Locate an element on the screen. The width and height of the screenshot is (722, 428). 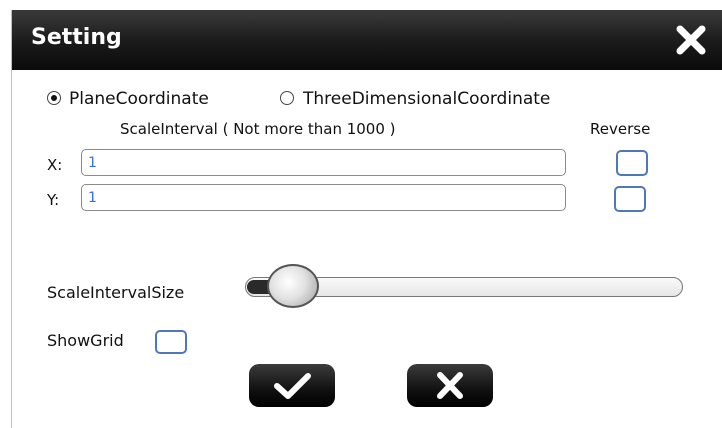
cancel-button is located at coordinates (450, 385).